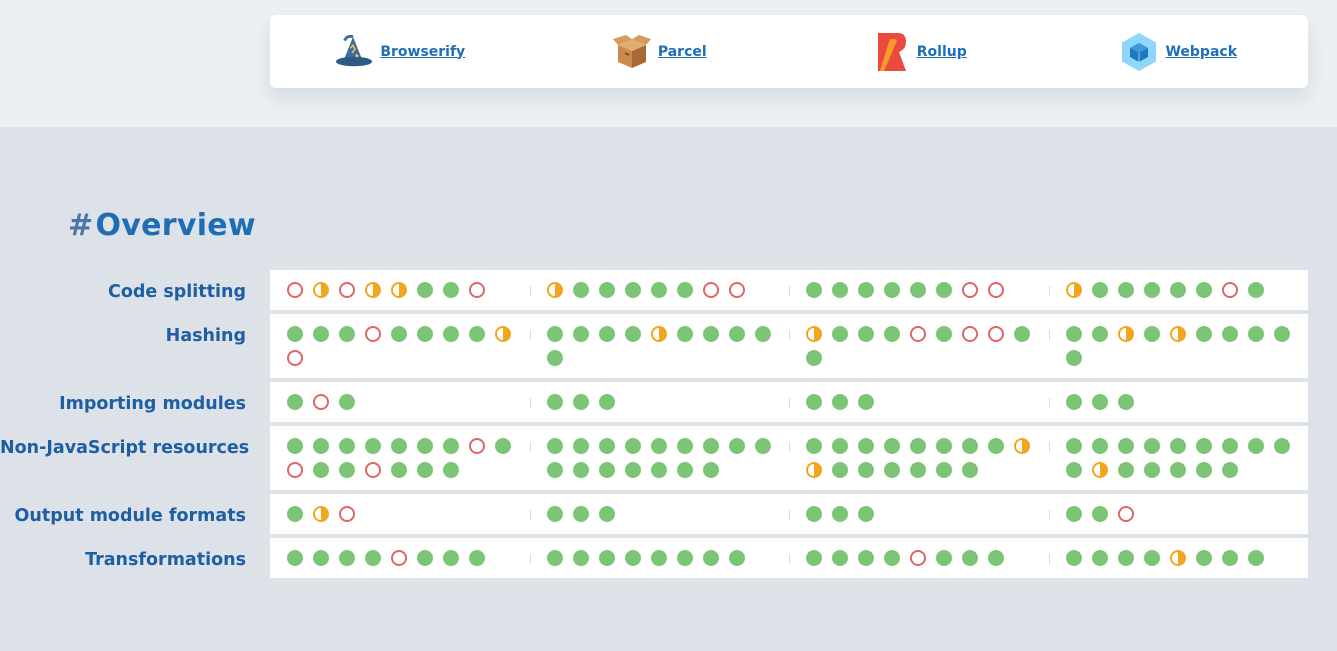  I want to click on anchor-link: #, so click(80, 225).